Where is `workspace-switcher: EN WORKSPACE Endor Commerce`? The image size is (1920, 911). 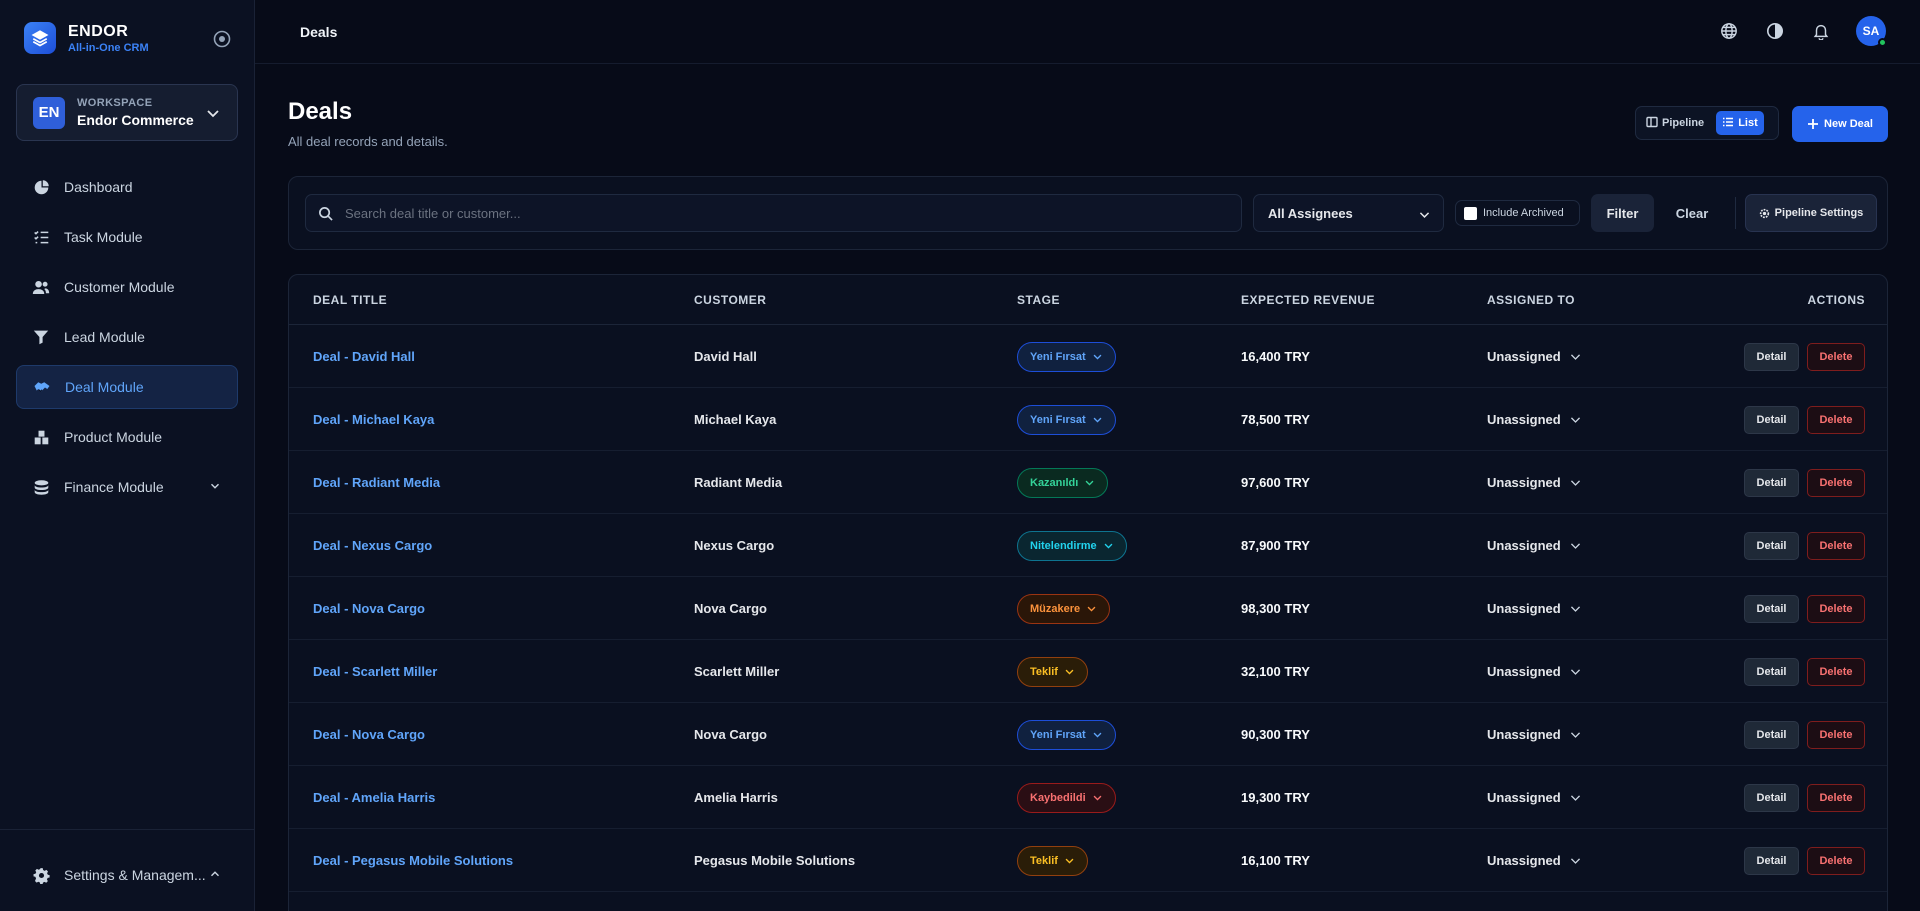 workspace-switcher: EN WORKSPACE Endor Commerce is located at coordinates (127, 112).